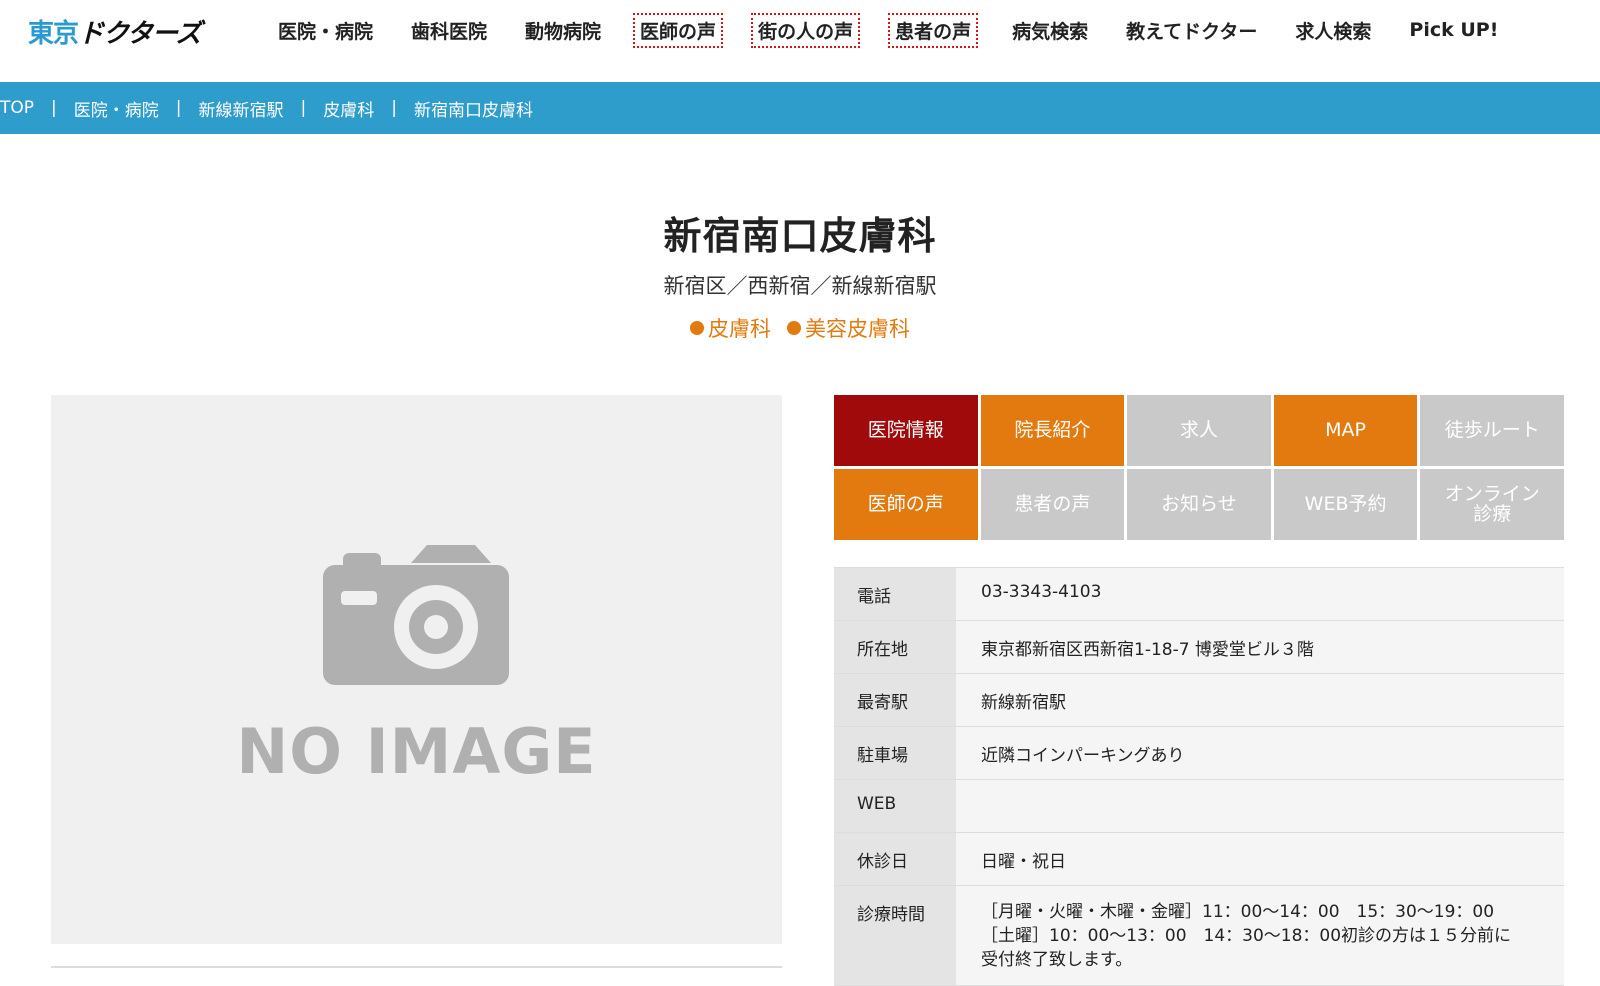  I want to click on nav-clinics: 医院・病院, so click(325, 30).